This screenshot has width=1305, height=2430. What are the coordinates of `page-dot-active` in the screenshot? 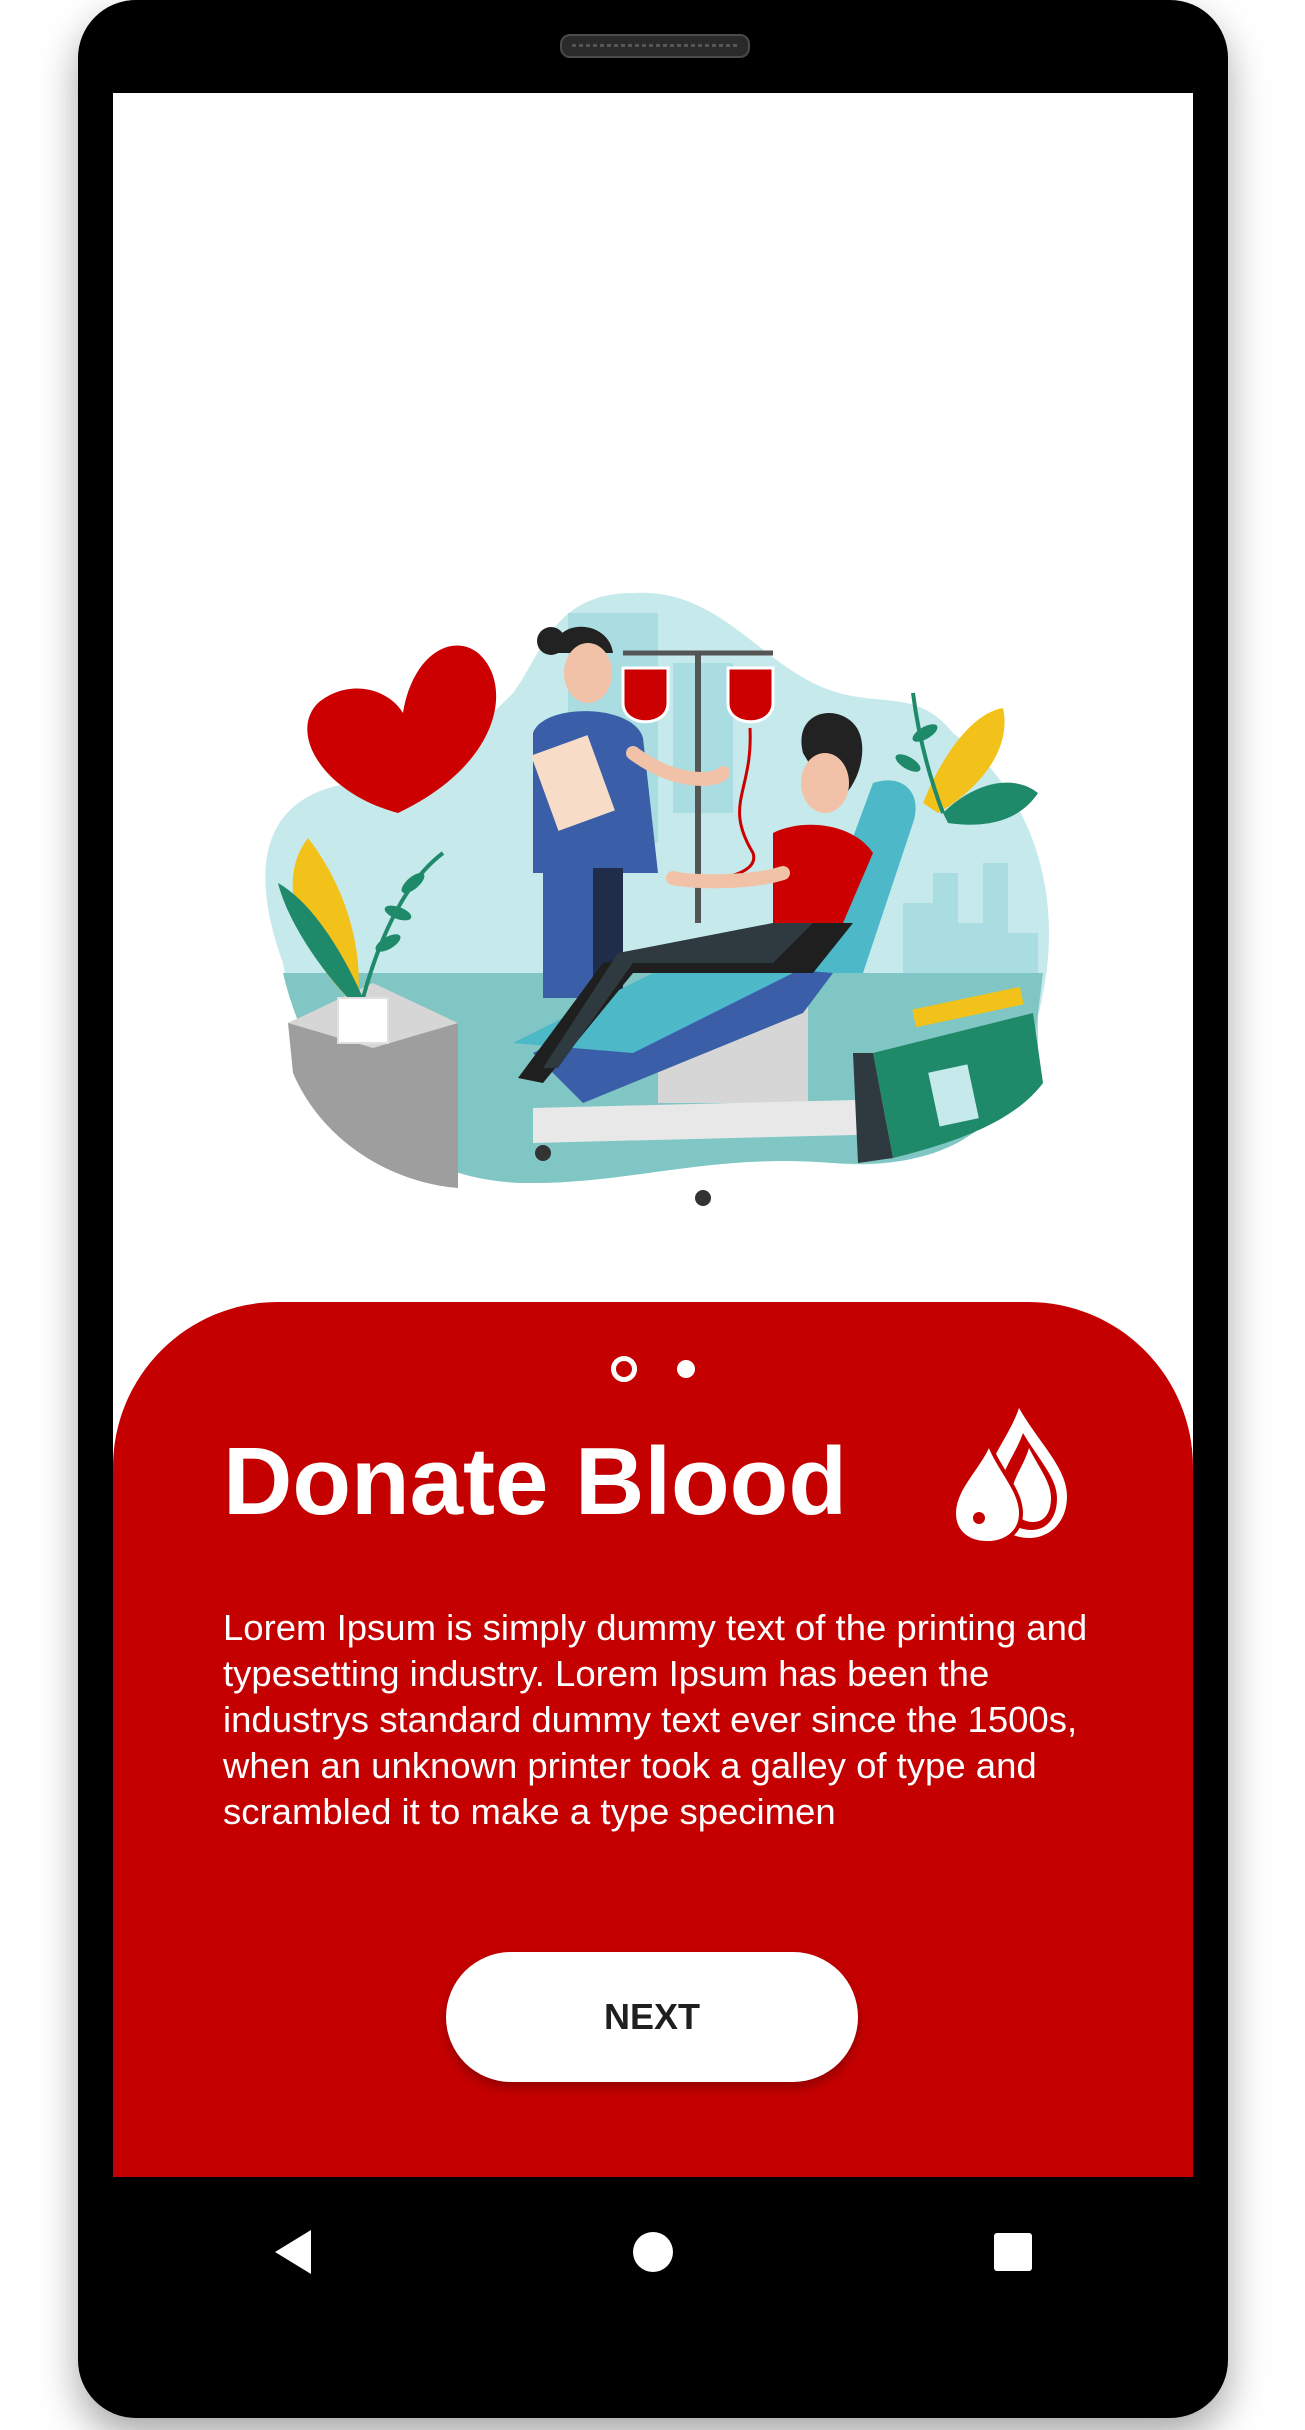 It's located at (624, 1369).